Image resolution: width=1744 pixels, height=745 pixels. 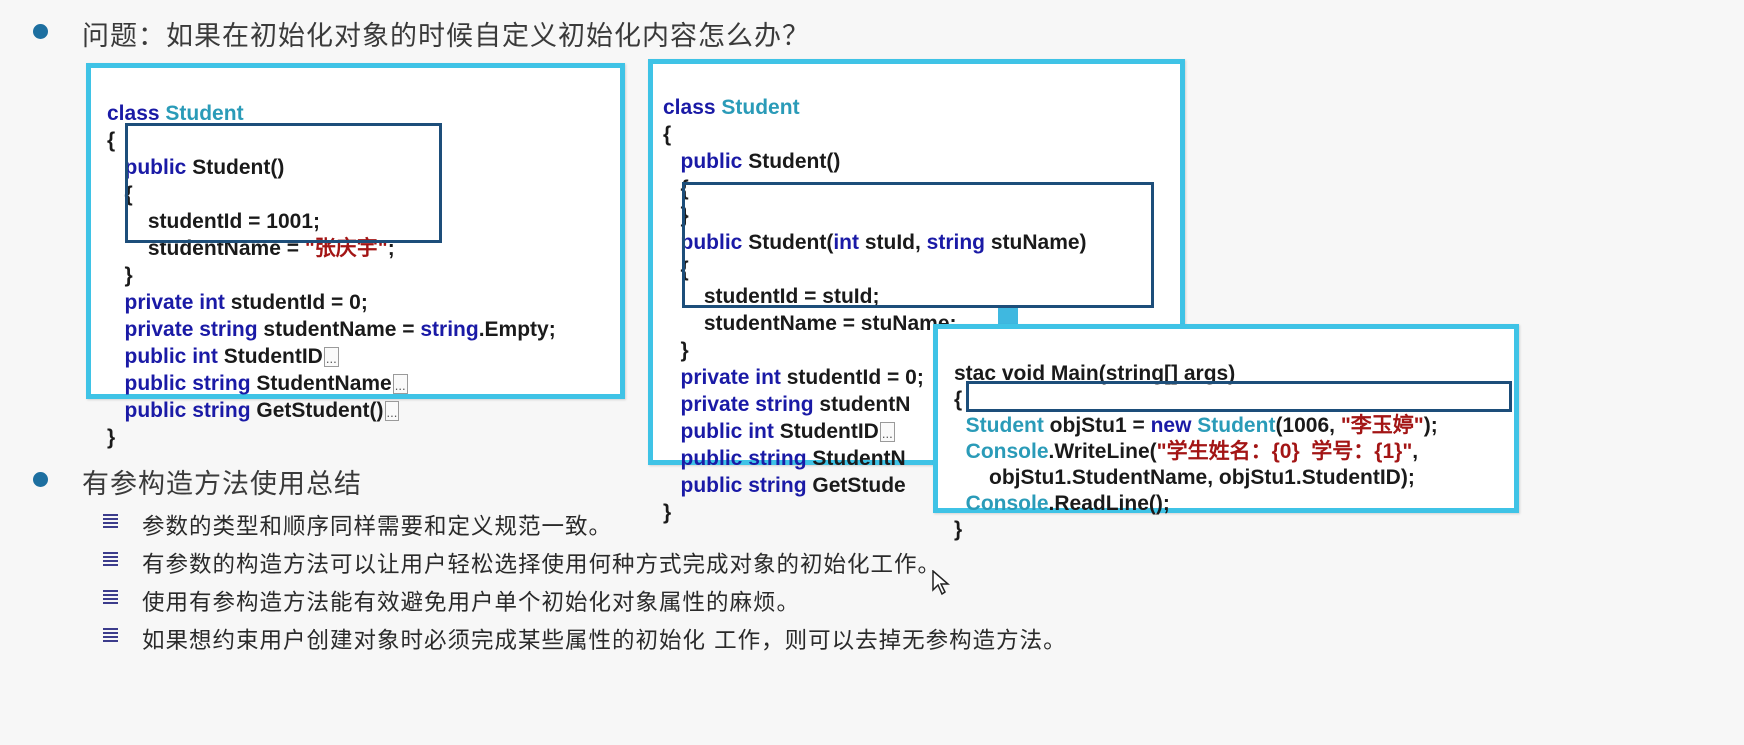 What do you see at coordinates (1239, 396) in the screenshot?
I see `highlight-new-student` at bounding box center [1239, 396].